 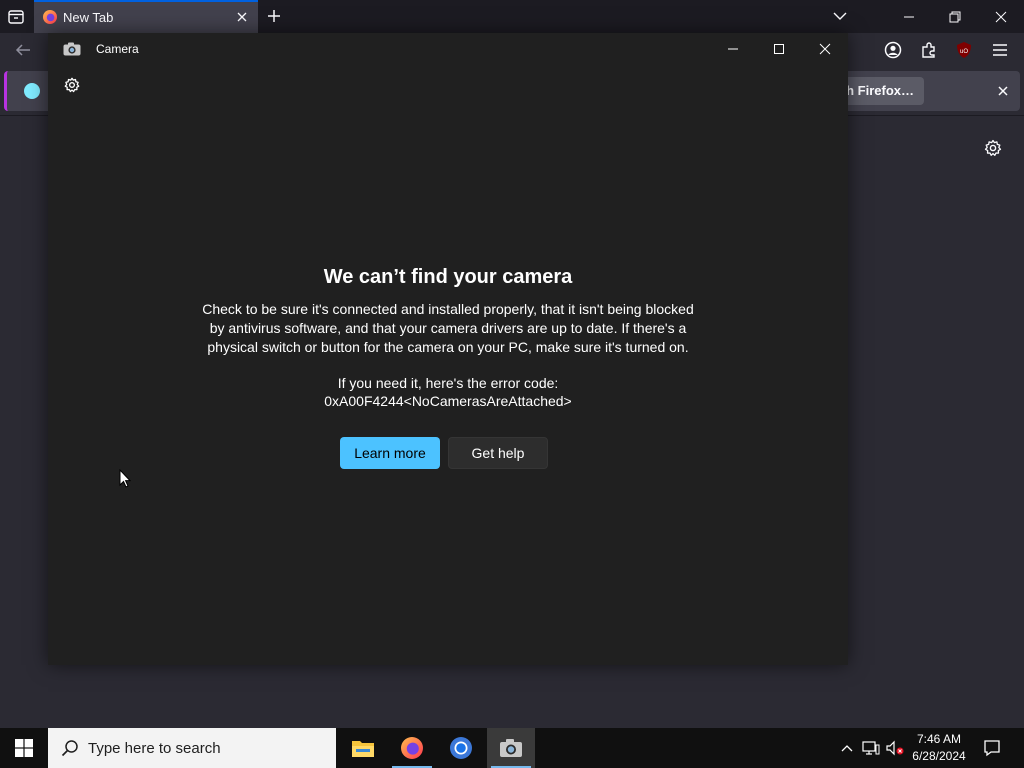 What do you see at coordinates (1003, 91) in the screenshot?
I see `close-icon` at bounding box center [1003, 91].